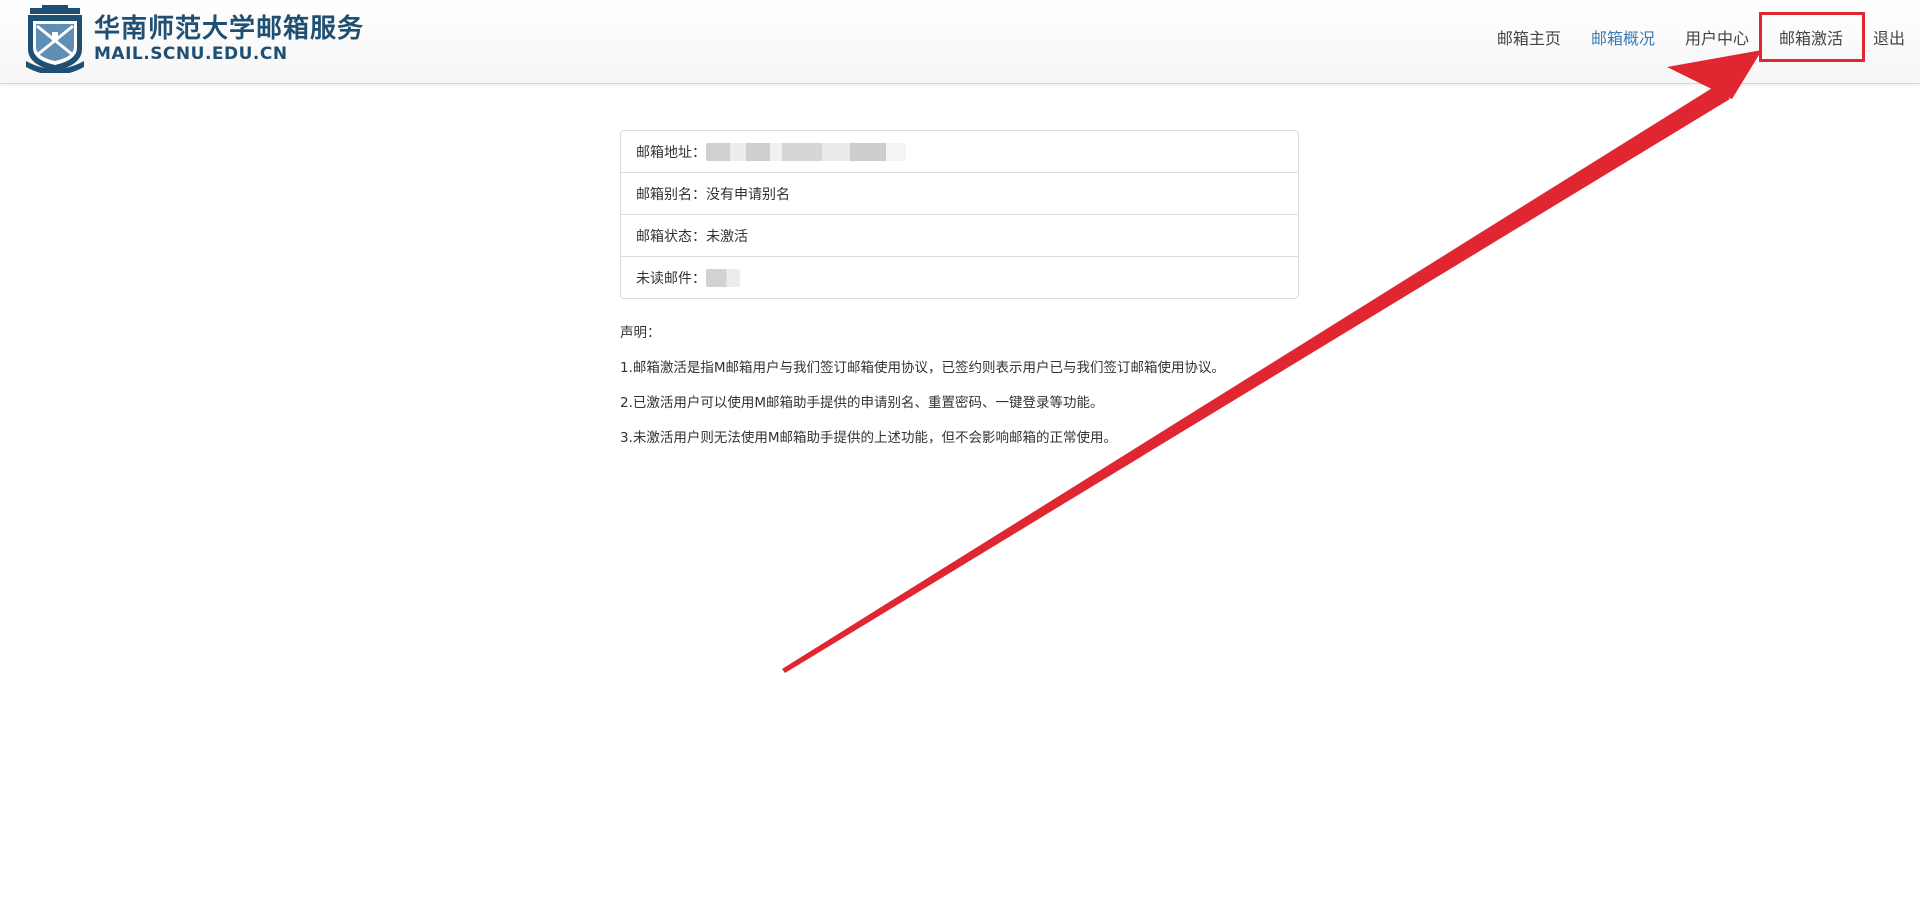 The image size is (1920, 913). What do you see at coordinates (1889, 39) in the screenshot?
I see `nav-logout: 退出` at bounding box center [1889, 39].